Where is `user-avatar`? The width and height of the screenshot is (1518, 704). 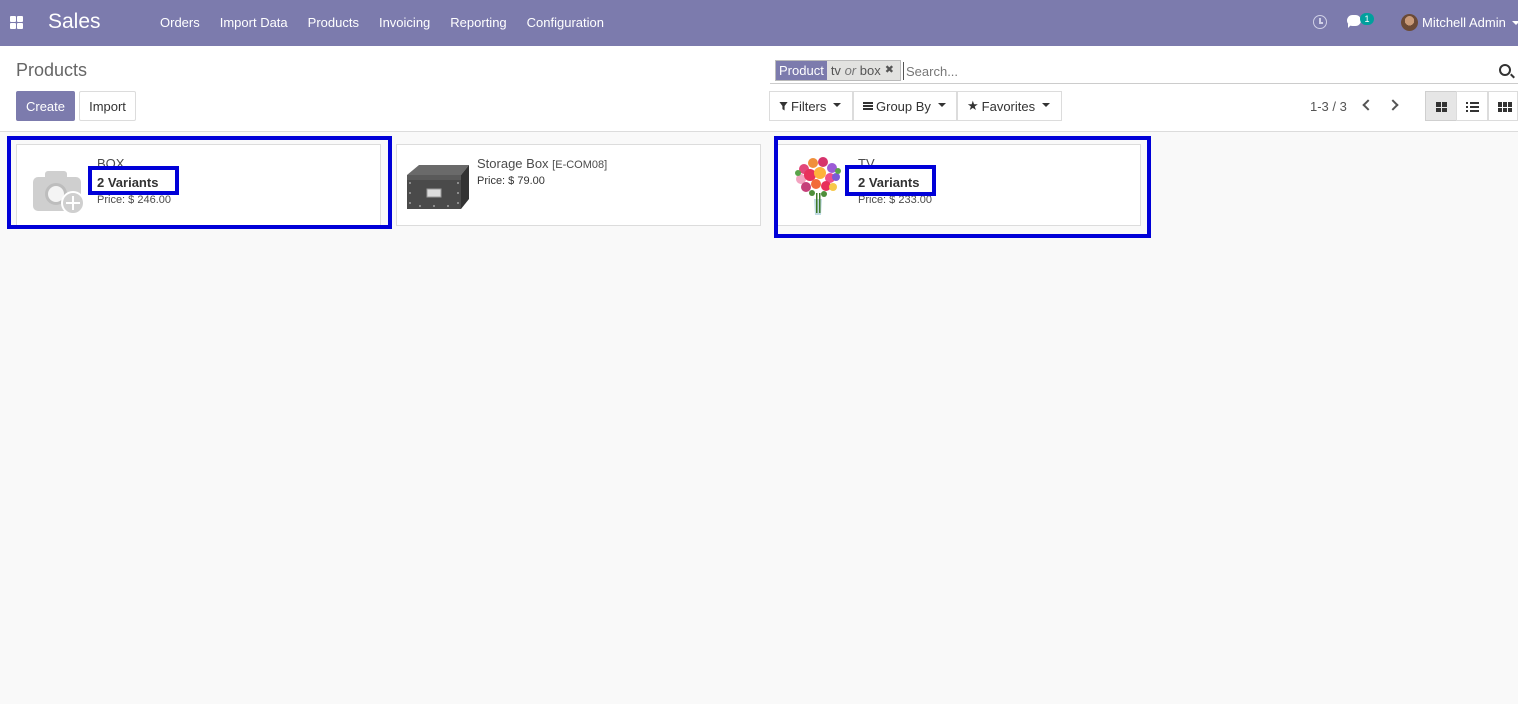
user-avatar is located at coordinates (1409, 22).